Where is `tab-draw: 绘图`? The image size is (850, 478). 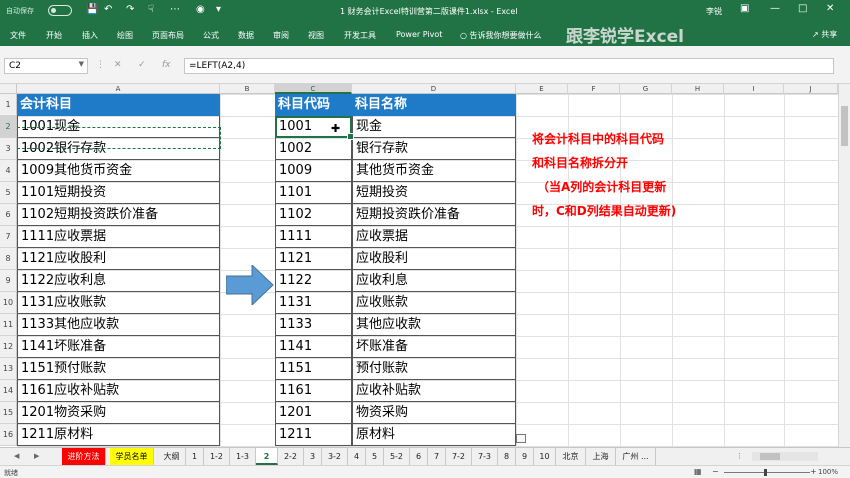
tab-draw: 绘图 is located at coordinates (125, 35).